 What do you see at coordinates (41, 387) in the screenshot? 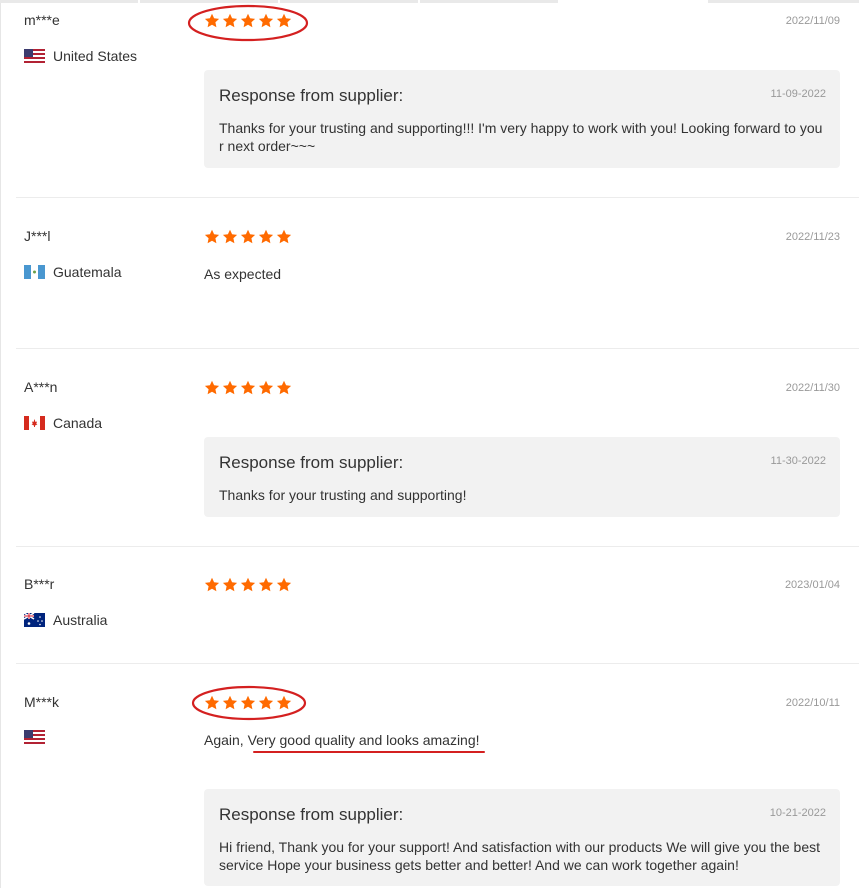
I see `buyer-name: A***n` at bounding box center [41, 387].